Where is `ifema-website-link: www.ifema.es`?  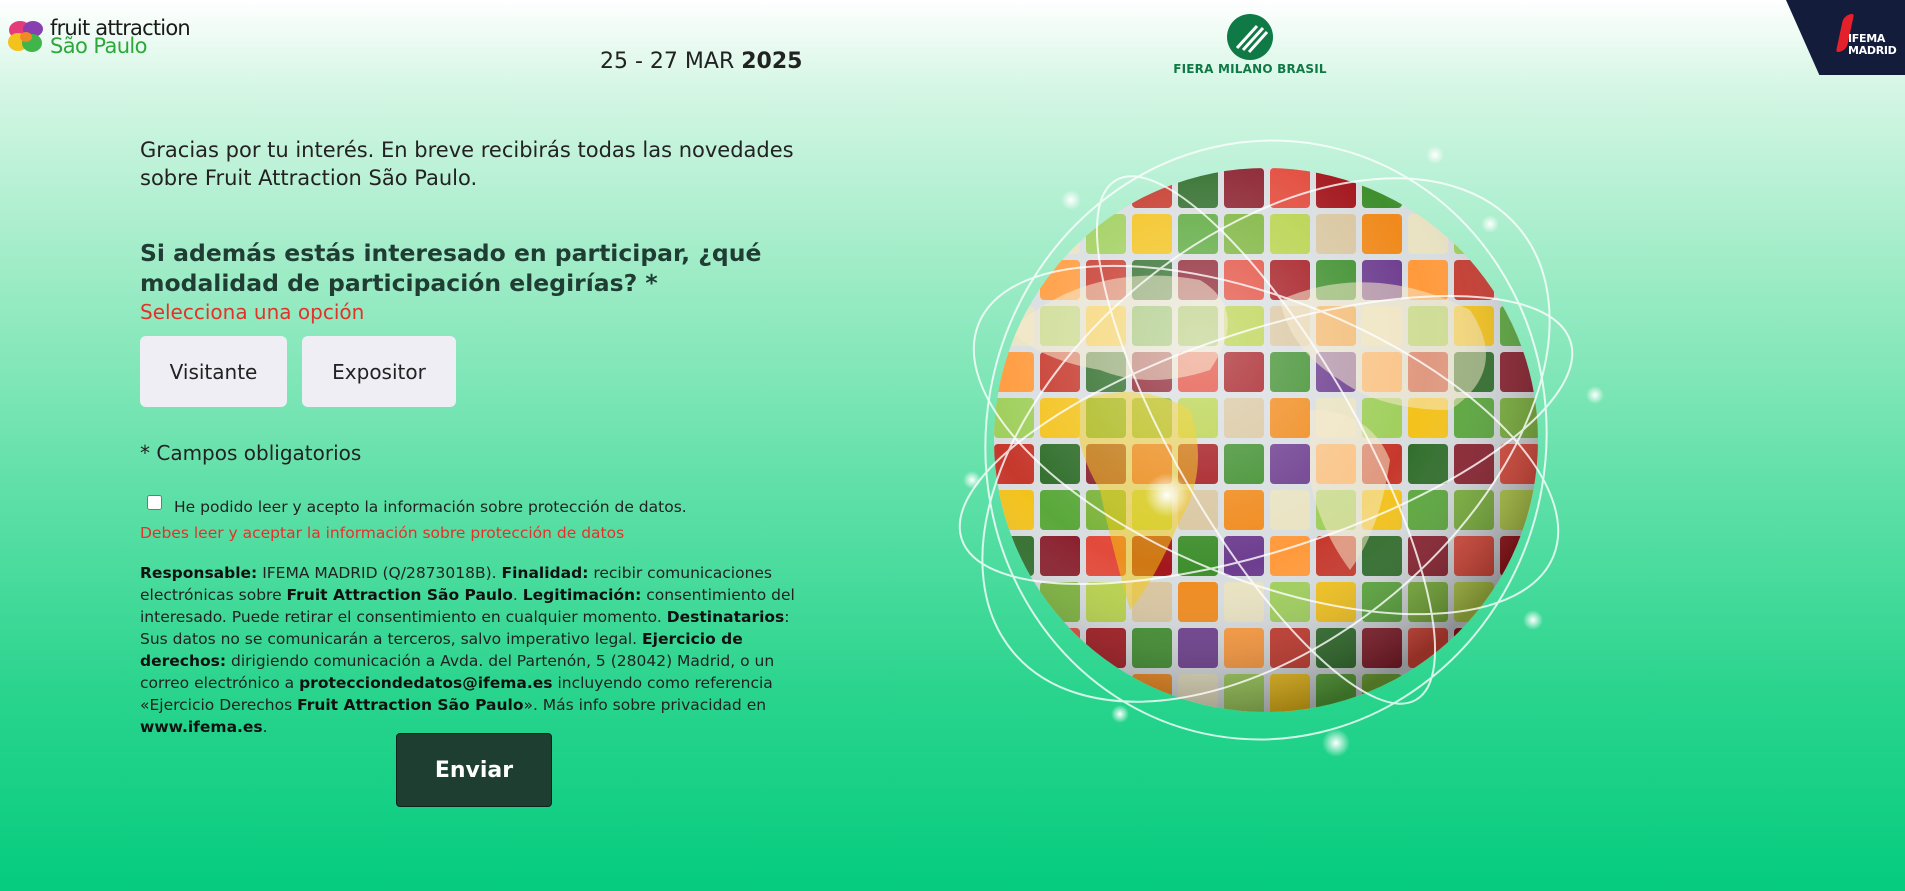 ifema-website-link: www.ifema.es is located at coordinates (201, 727).